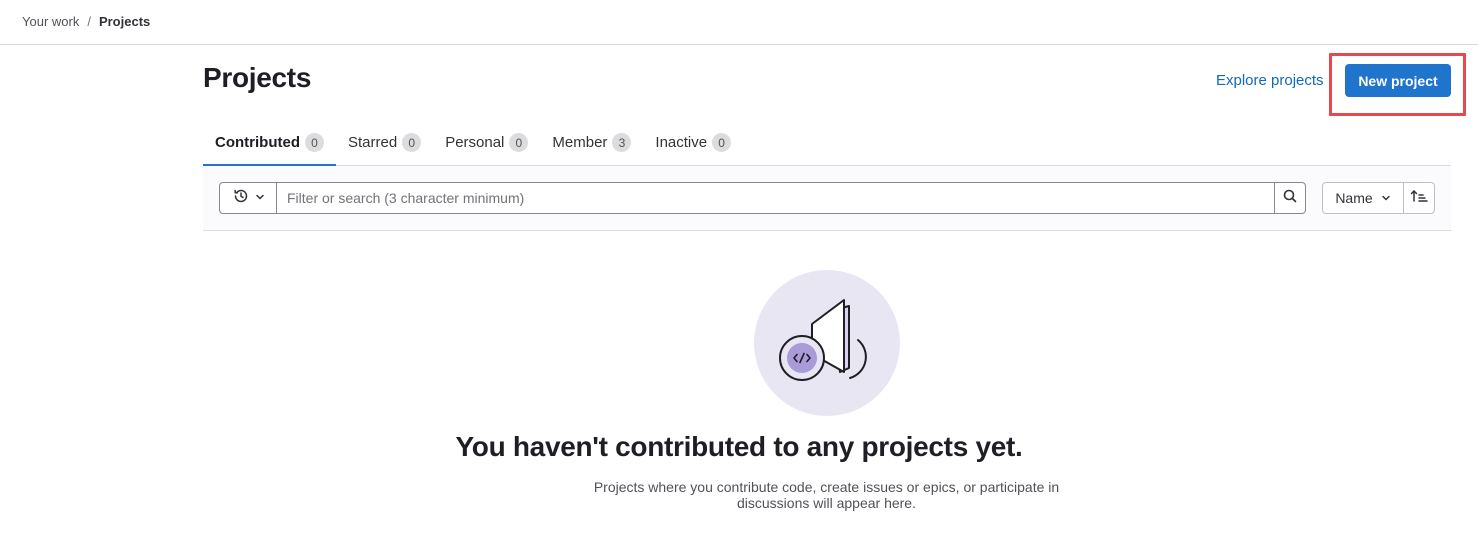 The width and height of the screenshot is (1478, 545). What do you see at coordinates (1354, 198) in the screenshot?
I see `sort-label: Name` at bounding box center [1354, 198].